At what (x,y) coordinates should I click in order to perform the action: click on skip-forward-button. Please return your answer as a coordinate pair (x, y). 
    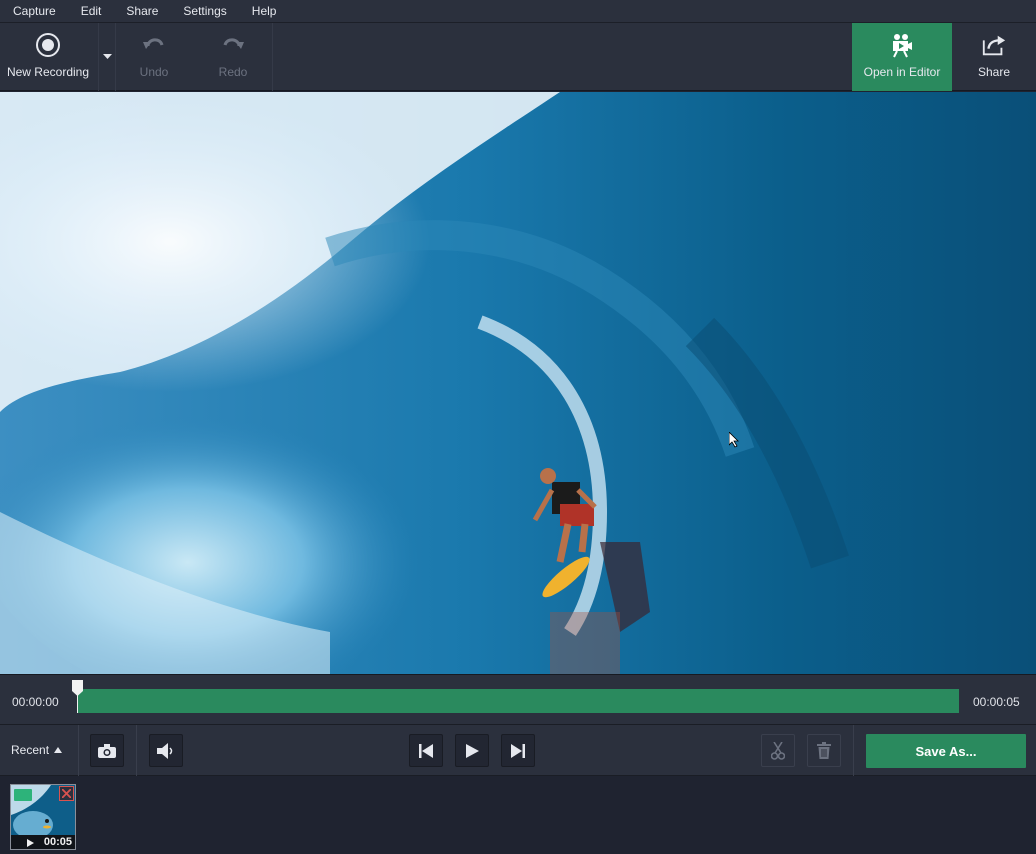
    Looking at the image, I should click on (518, 750).